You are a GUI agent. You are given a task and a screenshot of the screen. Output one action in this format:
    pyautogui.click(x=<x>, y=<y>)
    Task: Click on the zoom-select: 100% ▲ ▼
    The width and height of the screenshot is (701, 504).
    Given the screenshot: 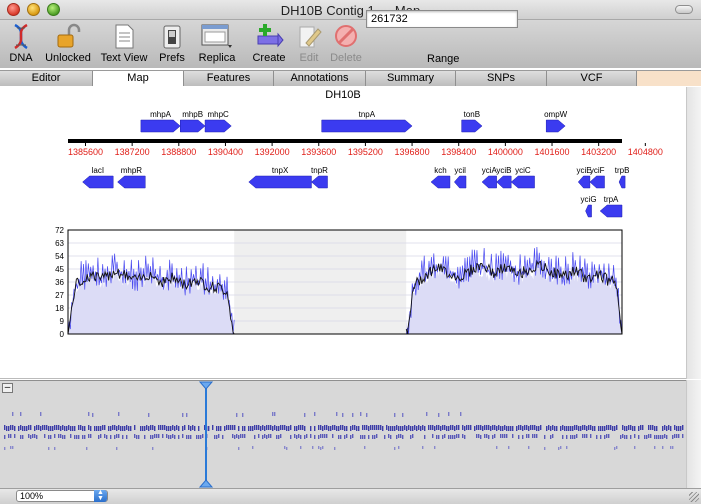 What is the action you would take?
    pyautogui.click(x=62, y=495)
    